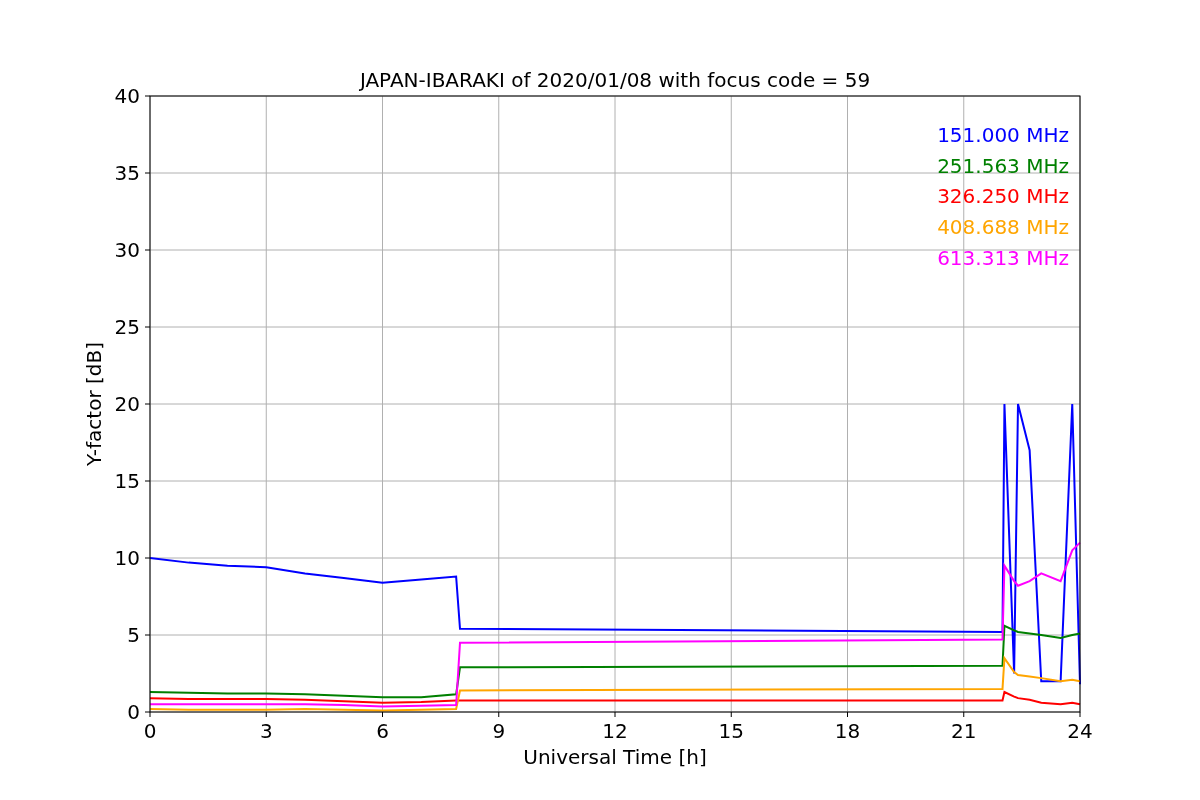 The height and width of the screenshot is (800, 1200). What do you see at coordinates (1003, 165) in the screenshot?
I see `legend-label: 251.563 MHz` at bounding box center [1003, 165].